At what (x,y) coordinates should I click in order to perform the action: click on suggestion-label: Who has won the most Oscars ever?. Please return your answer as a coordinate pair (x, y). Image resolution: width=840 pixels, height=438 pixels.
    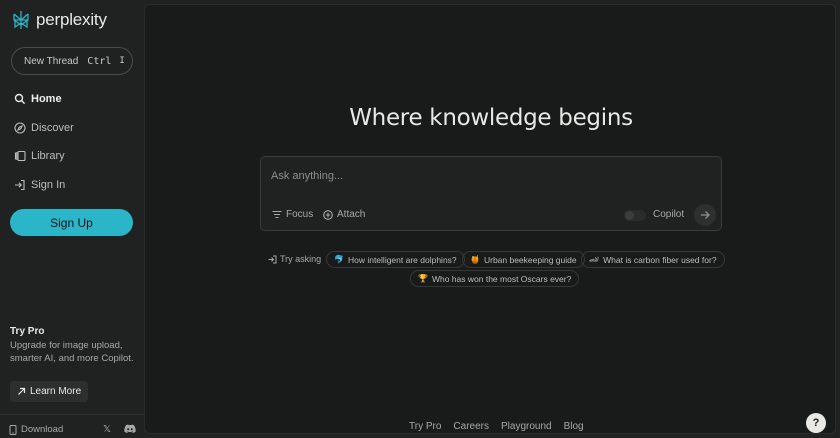
    Looking at the image, I should click on (501, 278).